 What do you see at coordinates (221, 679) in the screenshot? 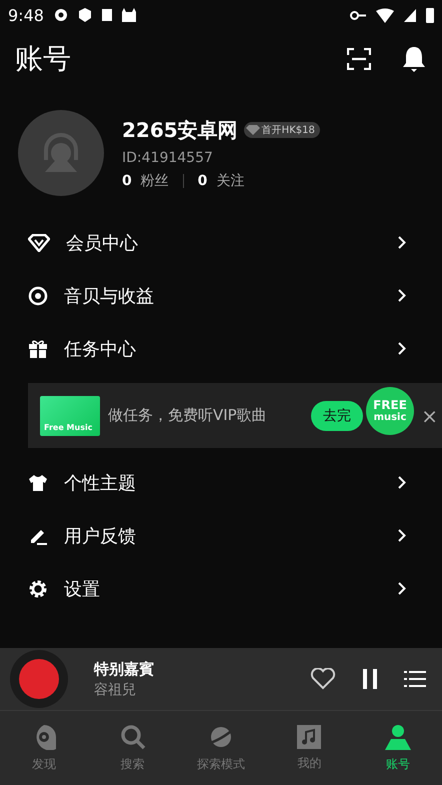
I see `mini-player: 特别嘉賓 容祖兒` at bounding box center [221, 679].